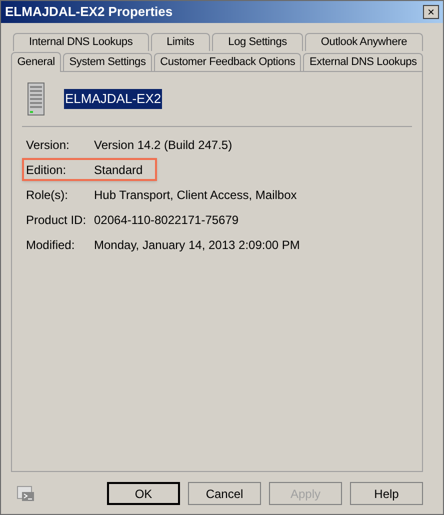  Describe the element at coordinates (113, 99) in the screenshot. I see `server-name: ELMAJDAL-EX2` at that location.